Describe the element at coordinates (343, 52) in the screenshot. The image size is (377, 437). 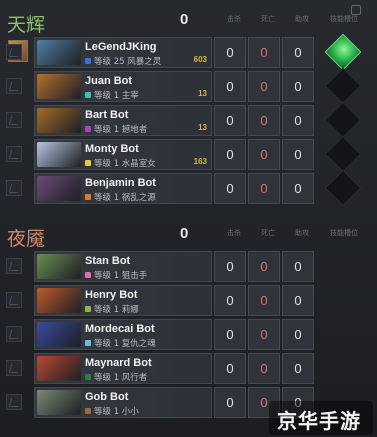
I see `gem-slot-icon` at that location.